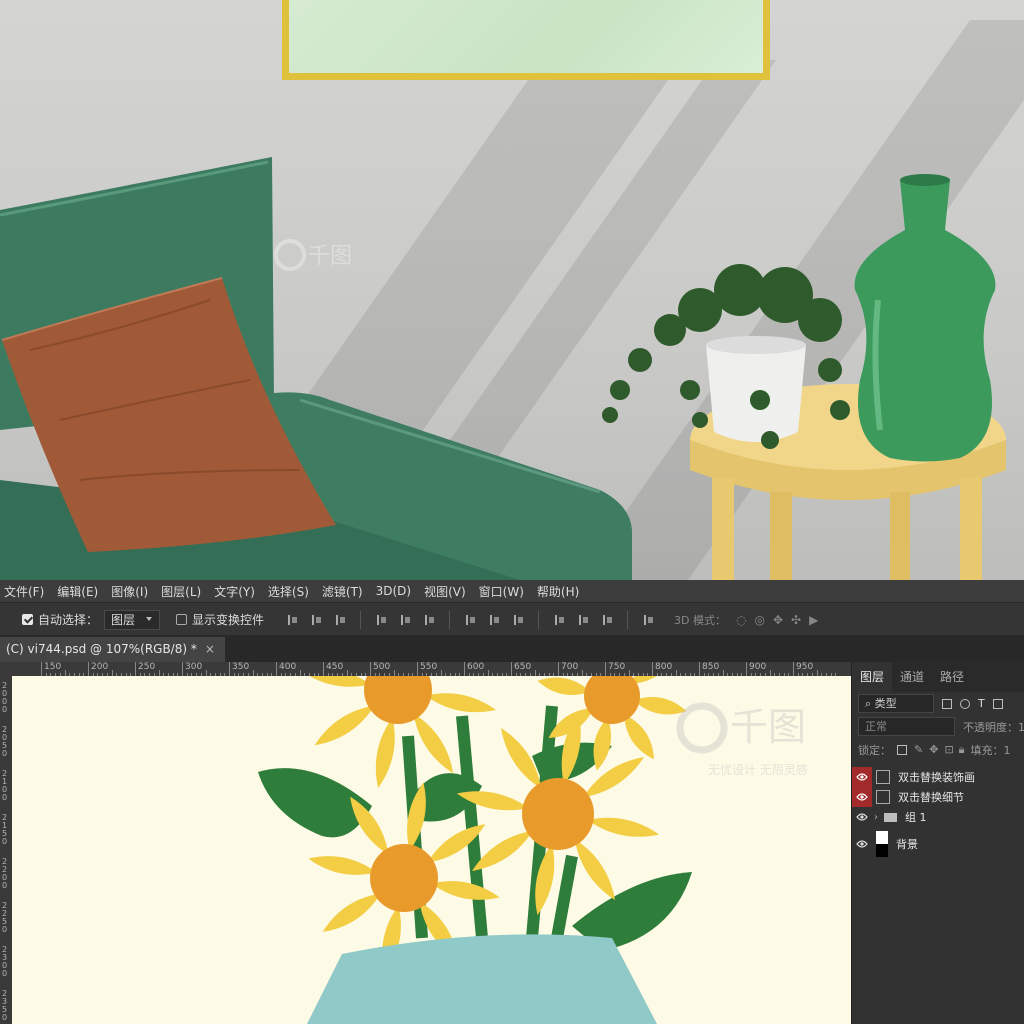 This screenshot has height=1024, width=1024. I want to click on filter-shape-icon, so click(997, 703).